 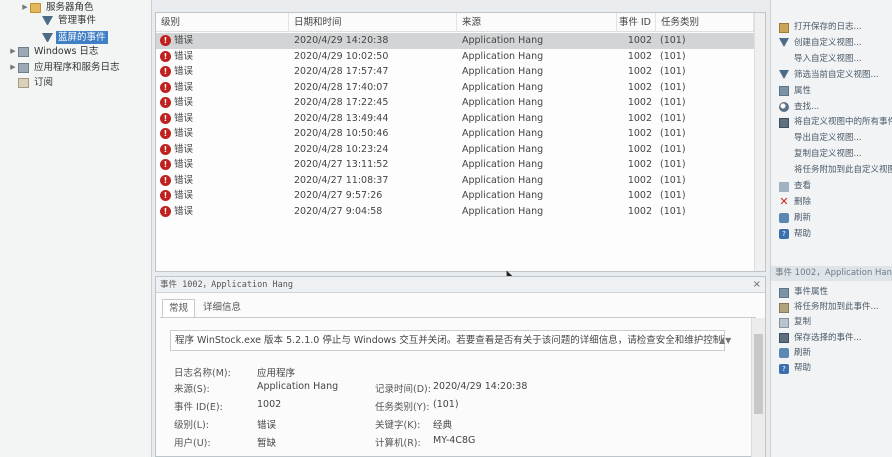 I want to click on action-item: 事件属性, so click(x=831, y=292).